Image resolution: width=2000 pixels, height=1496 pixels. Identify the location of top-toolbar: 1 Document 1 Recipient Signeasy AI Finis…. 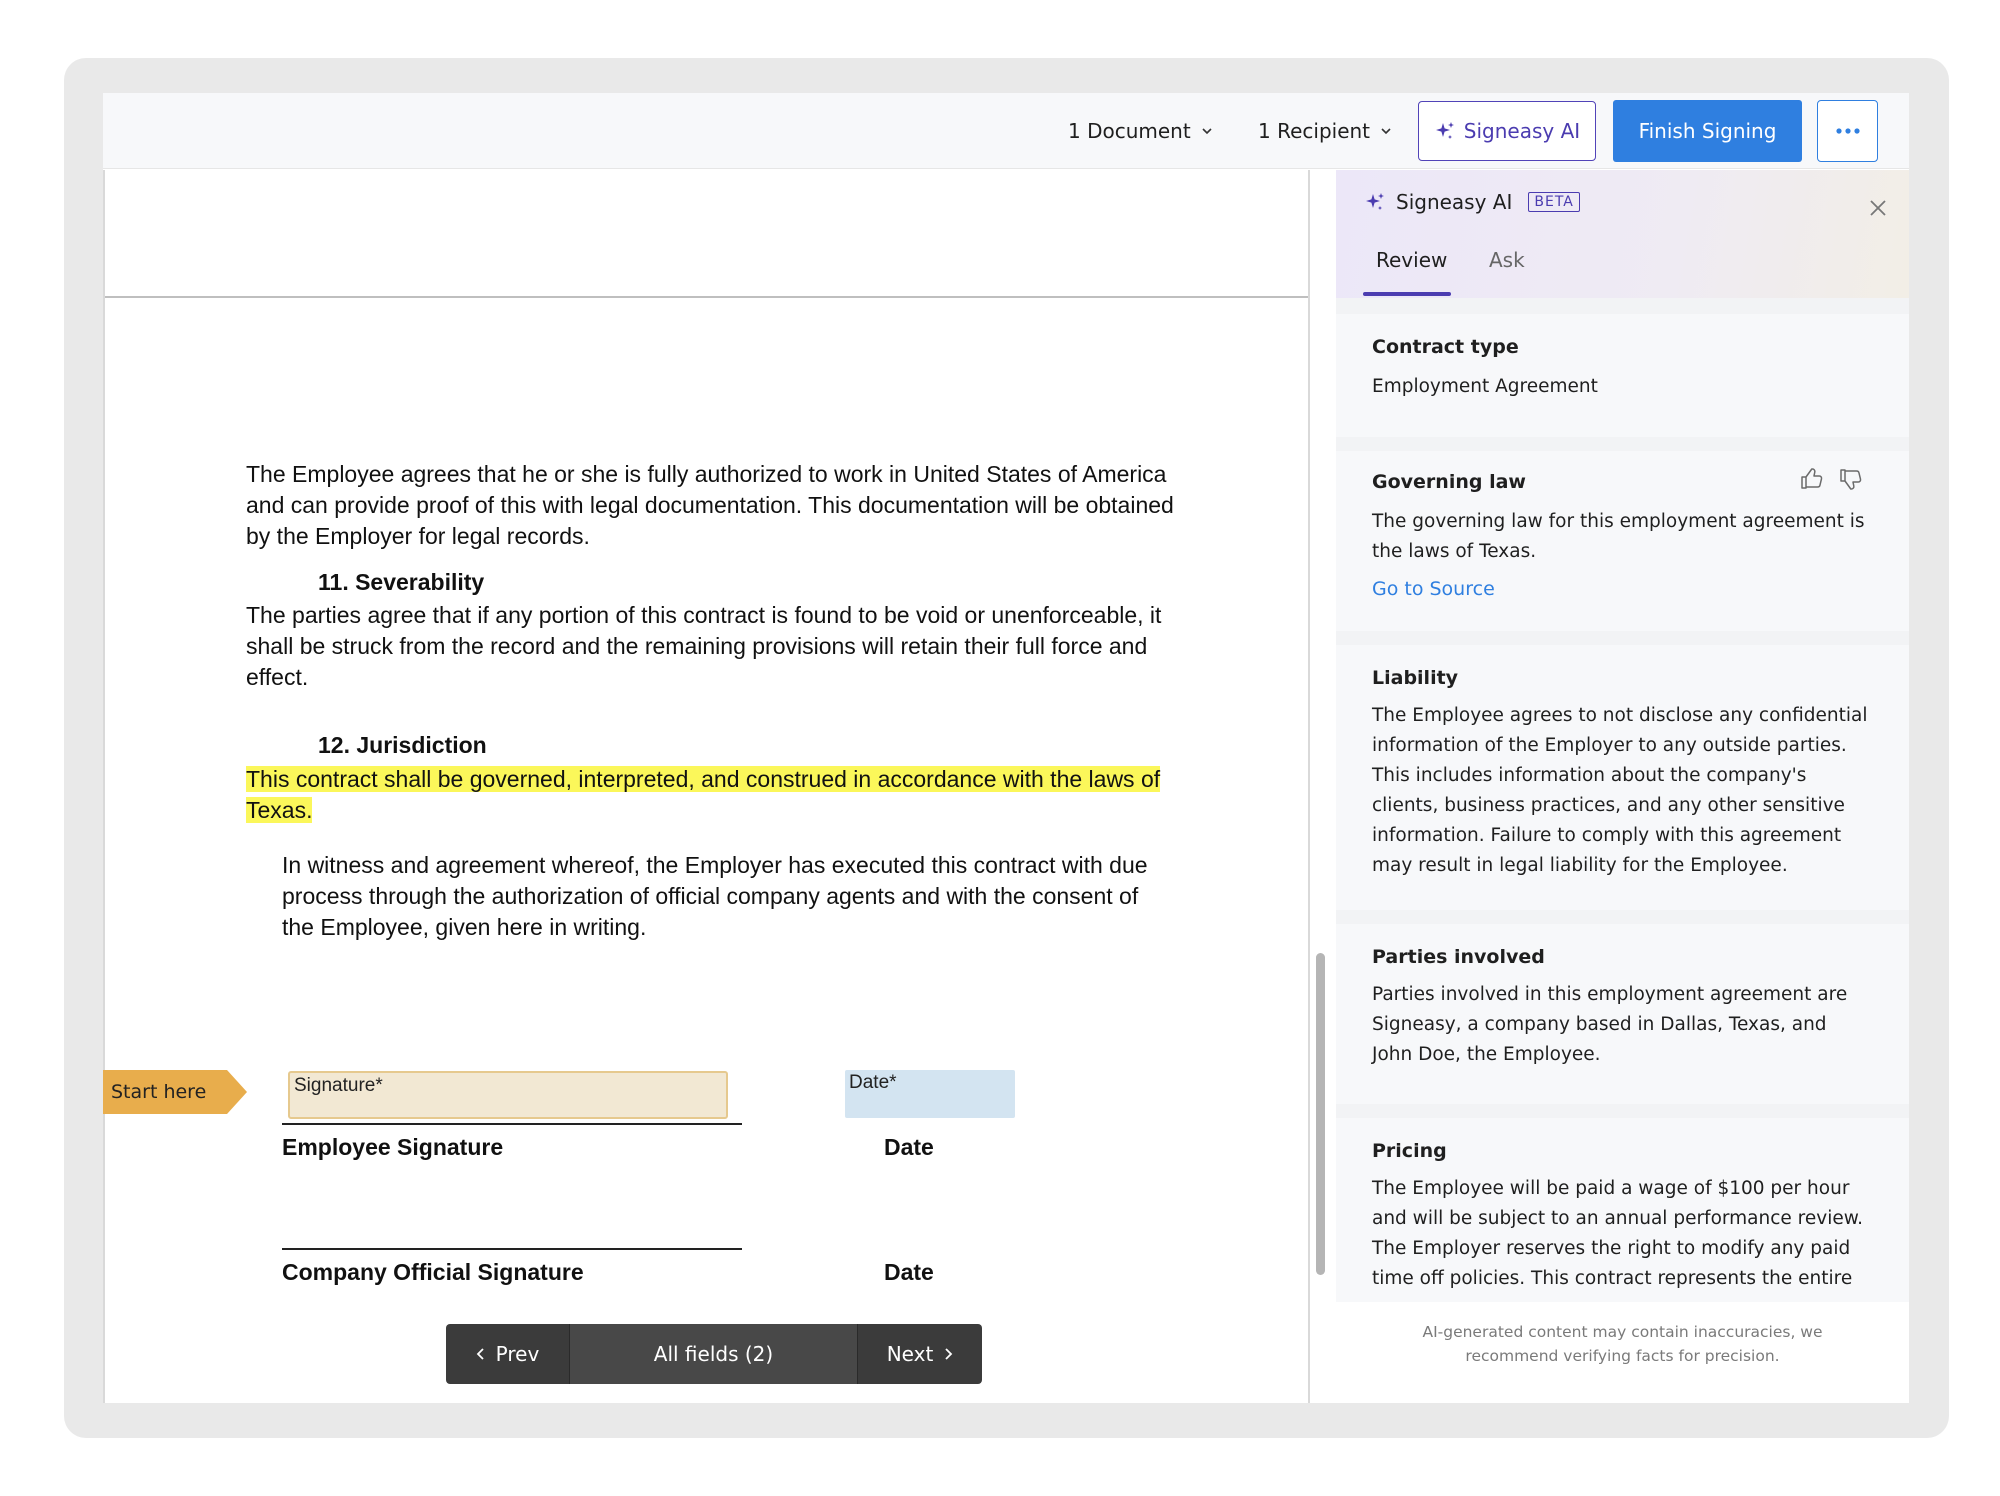
(1006, 131).